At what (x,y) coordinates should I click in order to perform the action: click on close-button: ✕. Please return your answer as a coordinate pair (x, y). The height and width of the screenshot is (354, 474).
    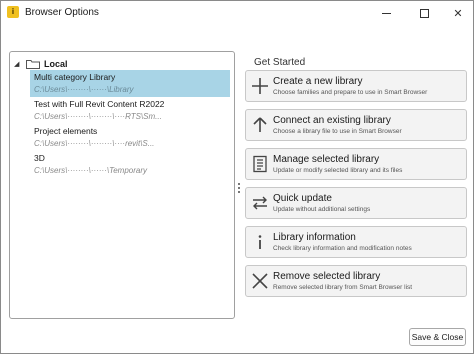
    Looking at the image, I should click on (457, 13).